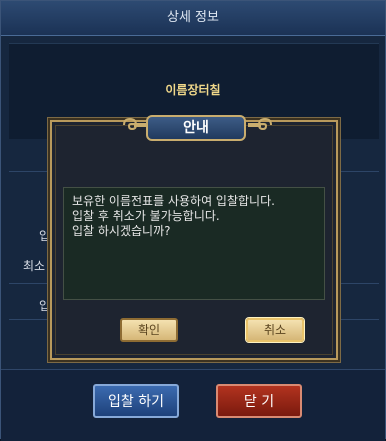 The height and width of the screenshot is (441, 386). Describe the element at coordinates (193, 90) in the screenshot. I see `item-name: 이름장터칠` at that location.